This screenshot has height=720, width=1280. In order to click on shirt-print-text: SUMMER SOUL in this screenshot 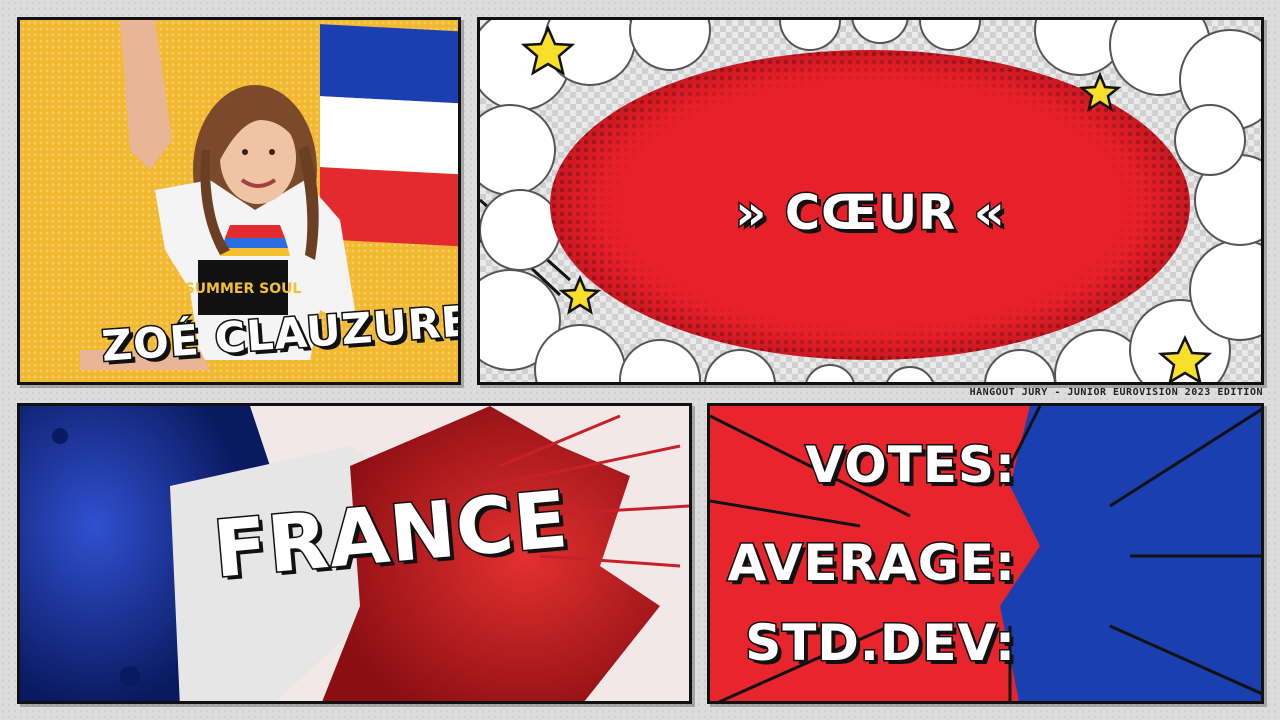, I will do `click(243, 289)`.